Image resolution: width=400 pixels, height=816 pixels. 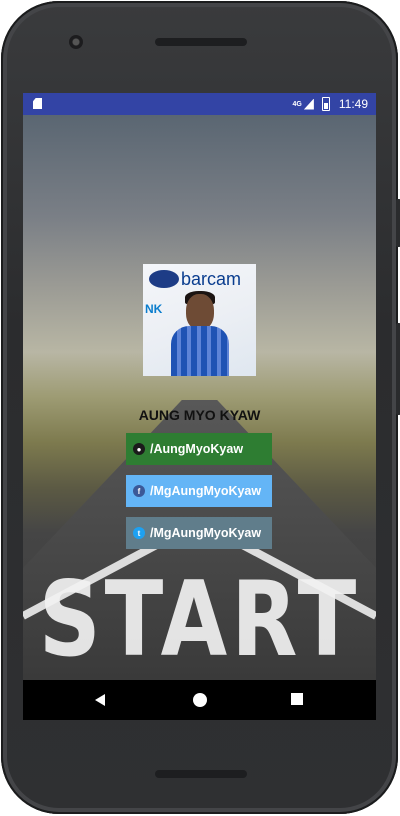 I want to click on bottom-speaker, so click(x=201, y=774).